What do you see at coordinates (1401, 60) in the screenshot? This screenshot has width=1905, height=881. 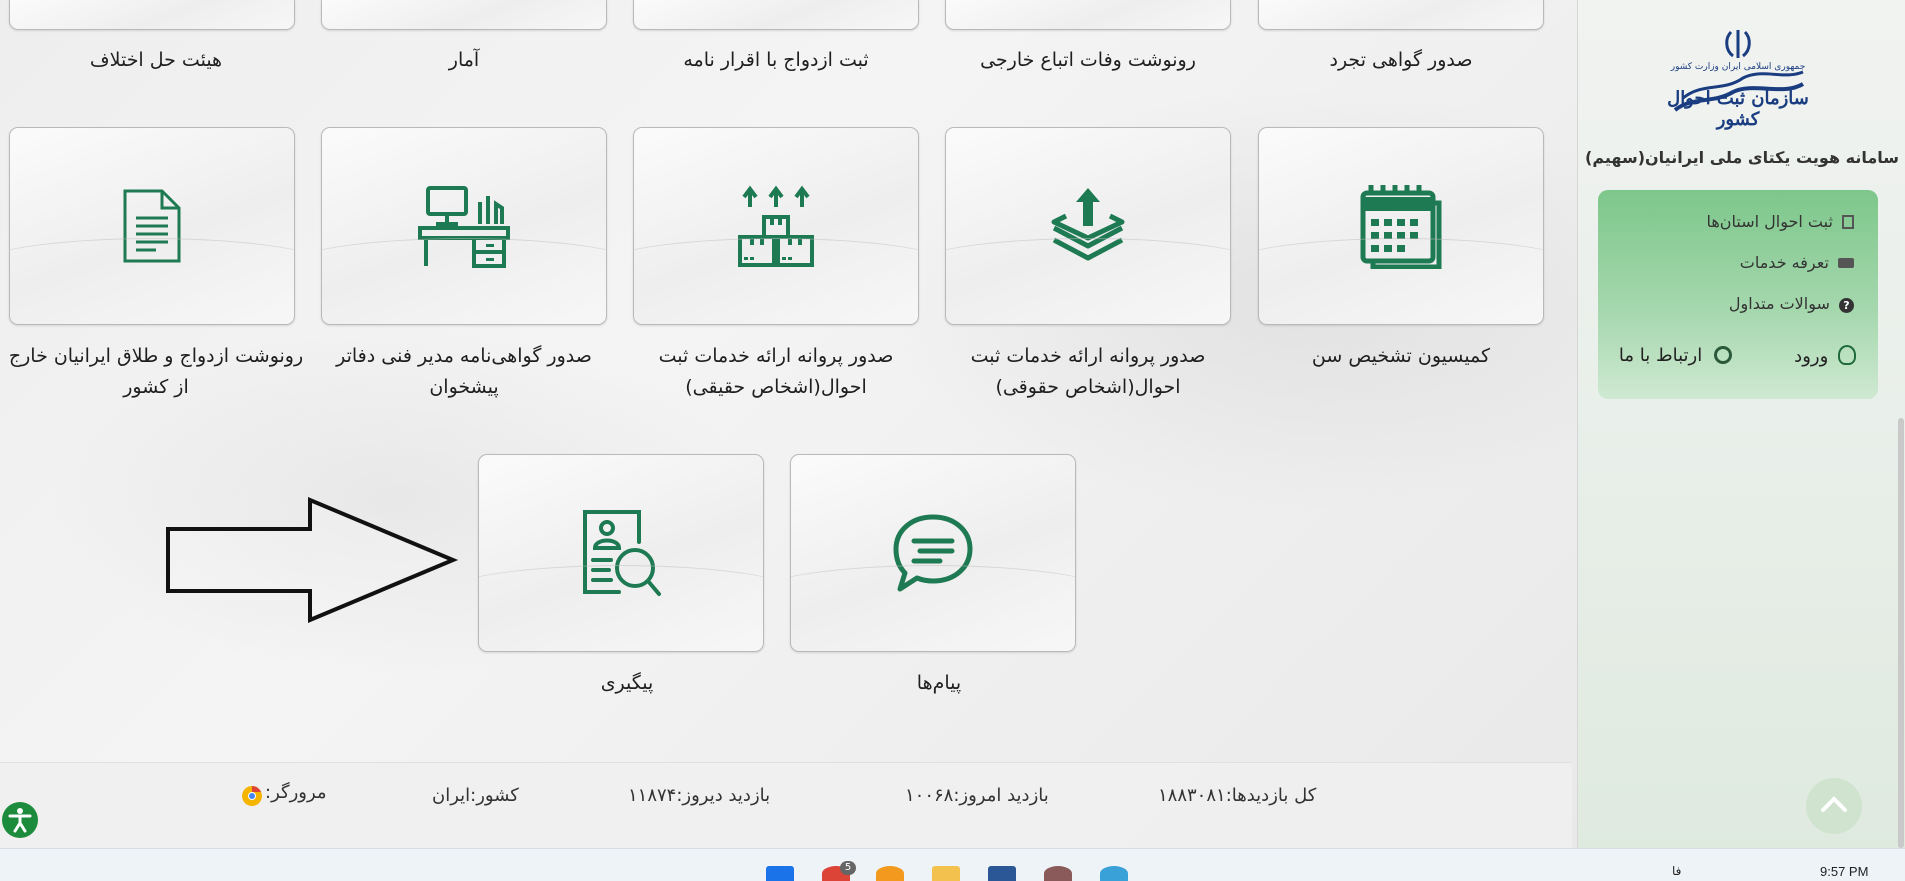 I see `tile-label: صدور گواهی تجرد` at bounding box center [1401, 60].